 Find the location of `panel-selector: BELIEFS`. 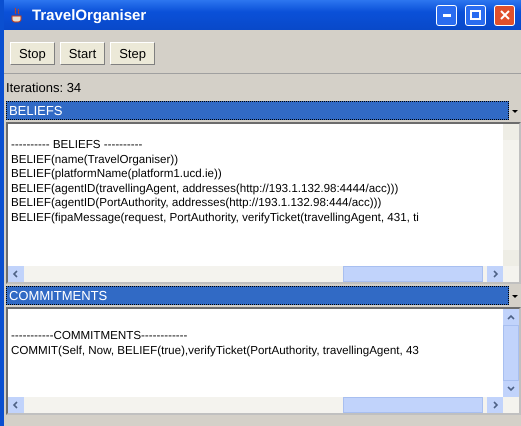

panel-selector: BELIEFS is located at coordinates (257, 110).